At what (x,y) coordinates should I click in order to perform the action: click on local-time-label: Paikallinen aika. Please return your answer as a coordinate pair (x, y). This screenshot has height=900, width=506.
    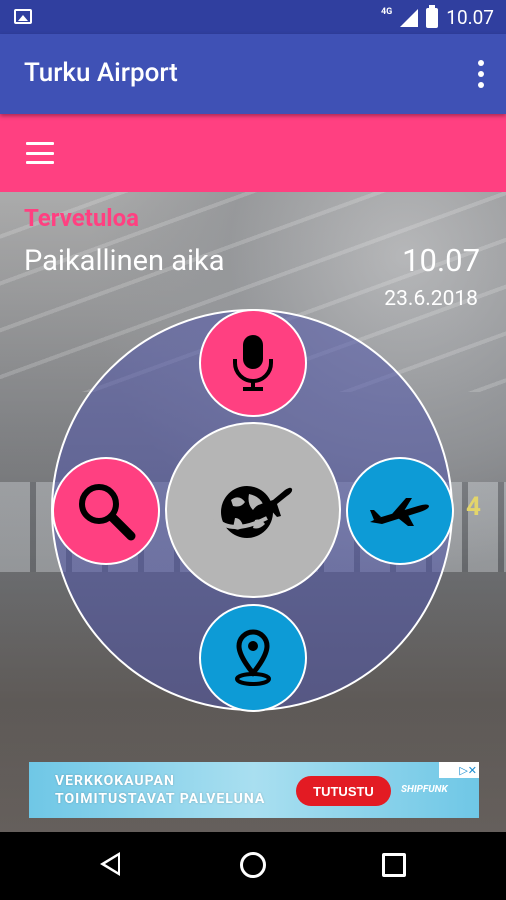
    Looking at the image, I should click on (124, 261).